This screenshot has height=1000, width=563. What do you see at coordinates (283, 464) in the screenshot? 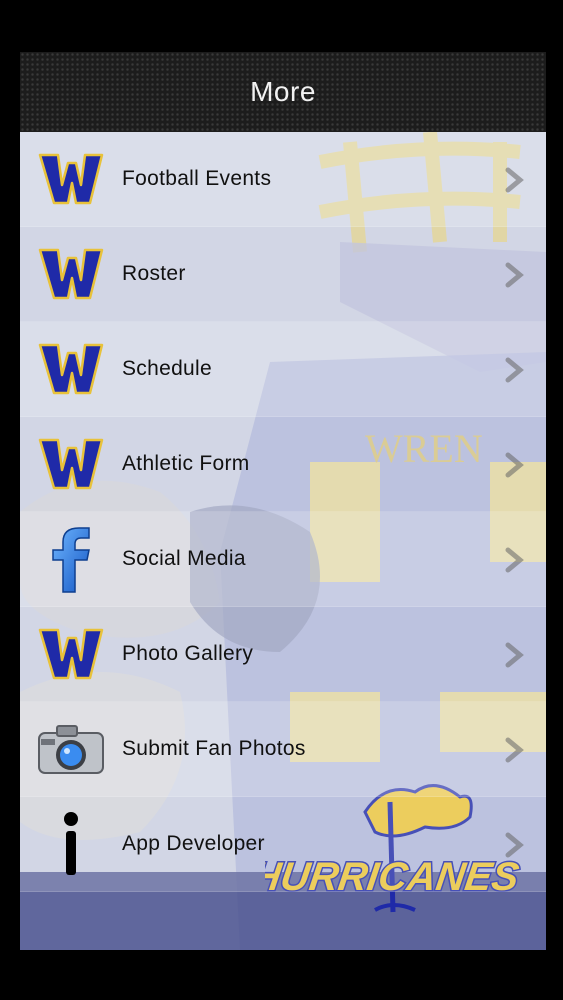
I see `menu-item-athletic-form: Athletic Form` at bounding box center [283, 464].